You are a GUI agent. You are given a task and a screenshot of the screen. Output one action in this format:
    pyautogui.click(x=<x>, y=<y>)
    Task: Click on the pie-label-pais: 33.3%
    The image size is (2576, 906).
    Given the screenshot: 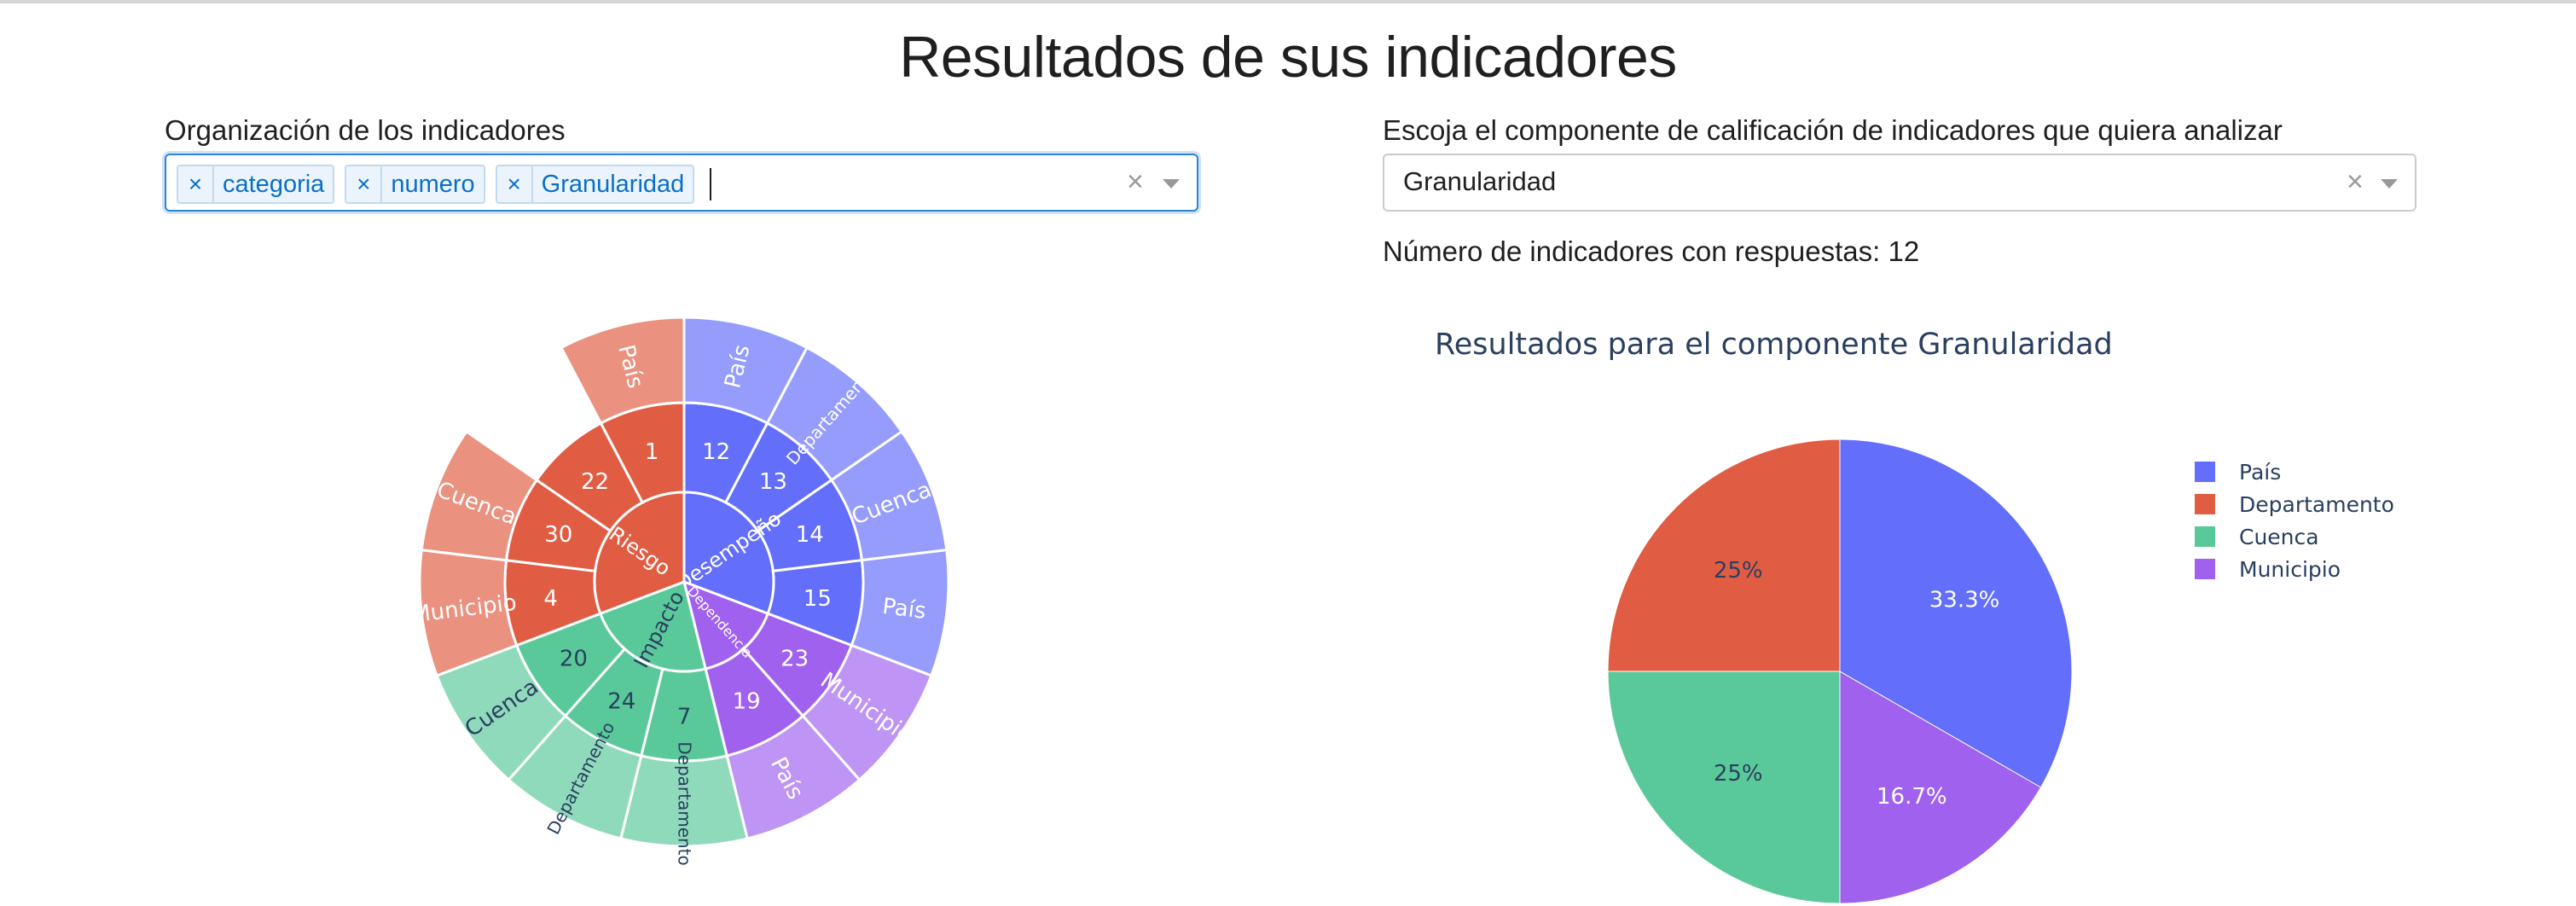 What is the action you would take?
    pyautogui.click(x=1964, y=600)
    